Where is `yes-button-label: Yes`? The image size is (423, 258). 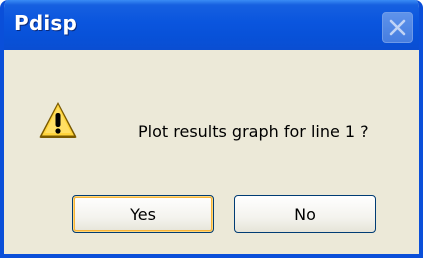
yes-button-label: Yes is located at coordinates (143, 214).